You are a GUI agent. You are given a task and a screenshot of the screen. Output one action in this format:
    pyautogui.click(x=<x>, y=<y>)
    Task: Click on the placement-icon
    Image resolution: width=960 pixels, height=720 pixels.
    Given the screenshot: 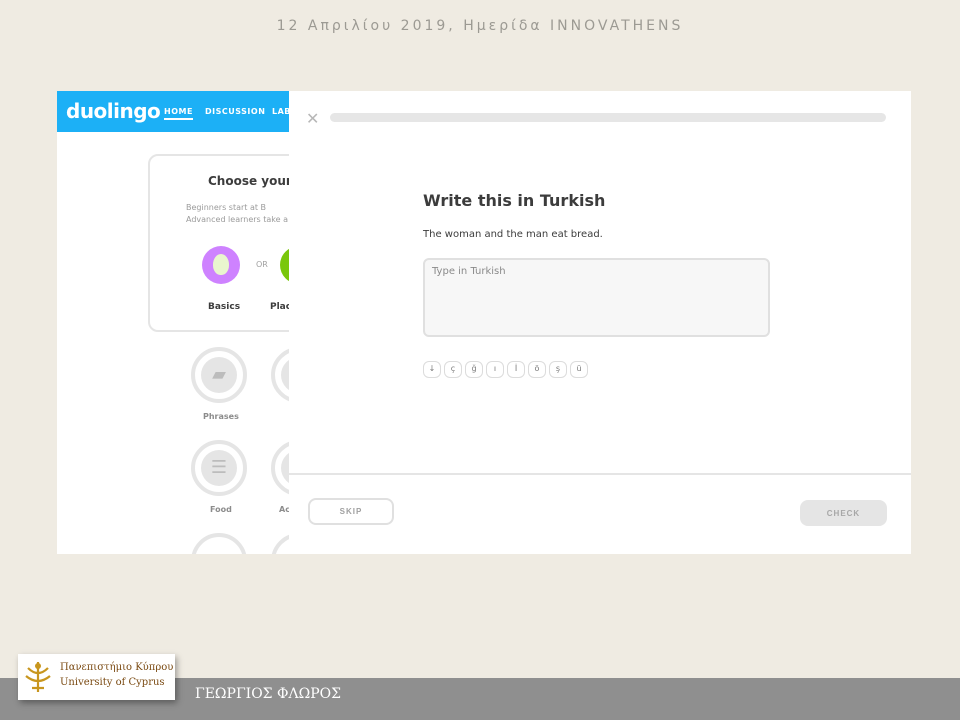 What is the action you would take?
    pyautogui.click(x=284, y=265)
    